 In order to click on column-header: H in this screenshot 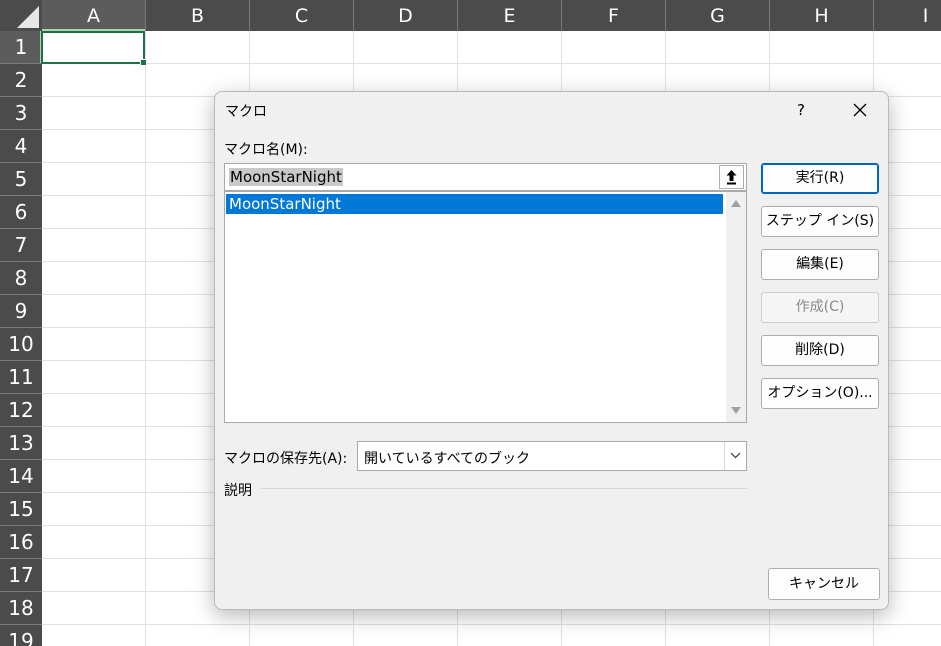, I will do `click(822, 15)`.